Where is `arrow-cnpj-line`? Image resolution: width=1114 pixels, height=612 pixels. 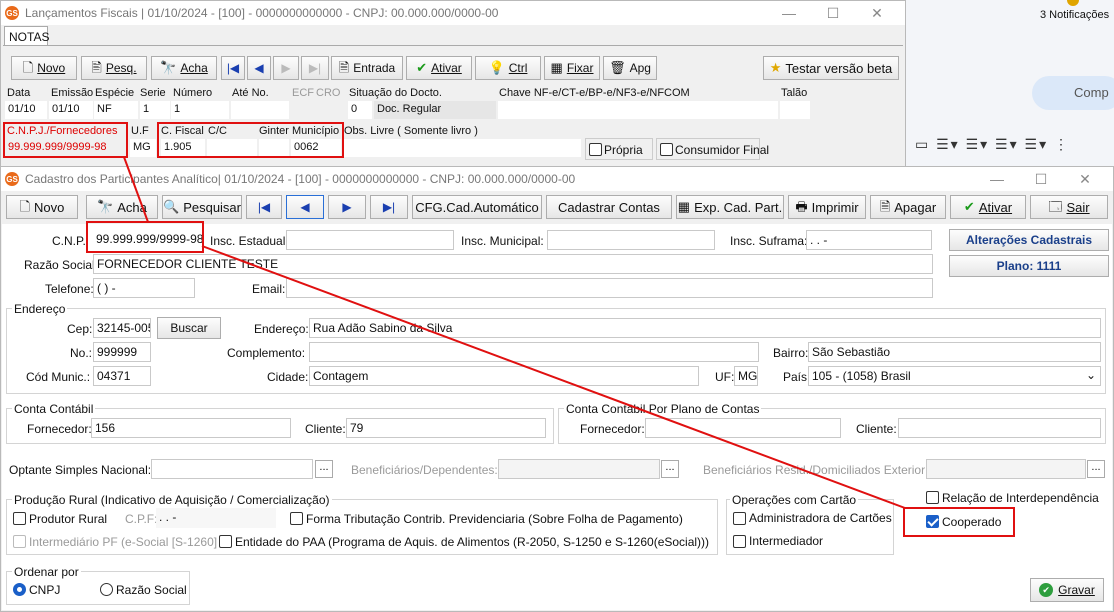 arrow-cnpj-line is located at coordinates (136, 189).